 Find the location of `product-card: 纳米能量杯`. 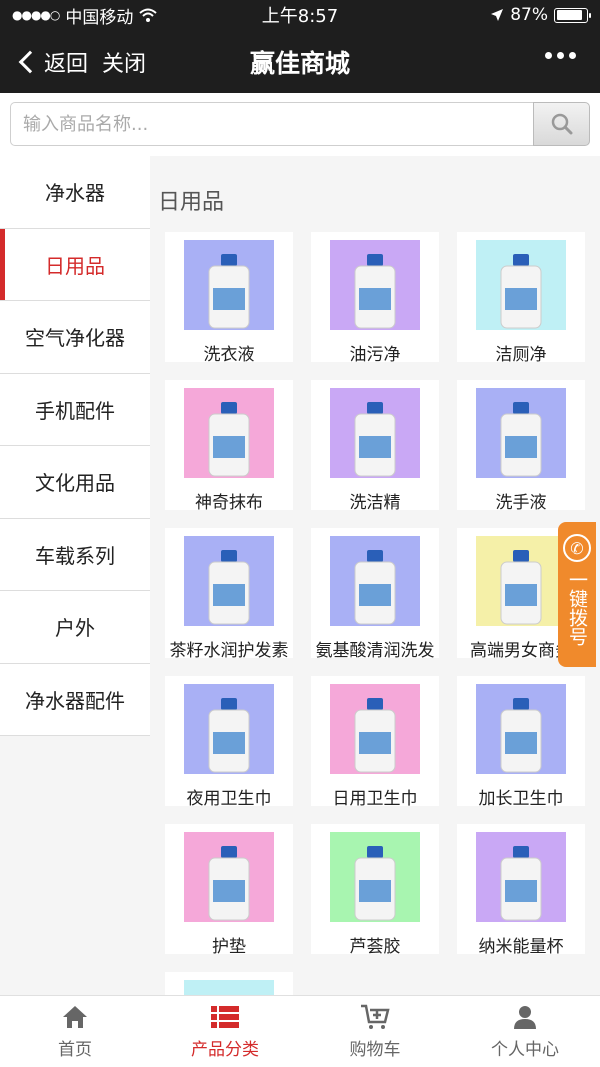

product-card: 纳米能量杯 is located at coordinates (521, 889).